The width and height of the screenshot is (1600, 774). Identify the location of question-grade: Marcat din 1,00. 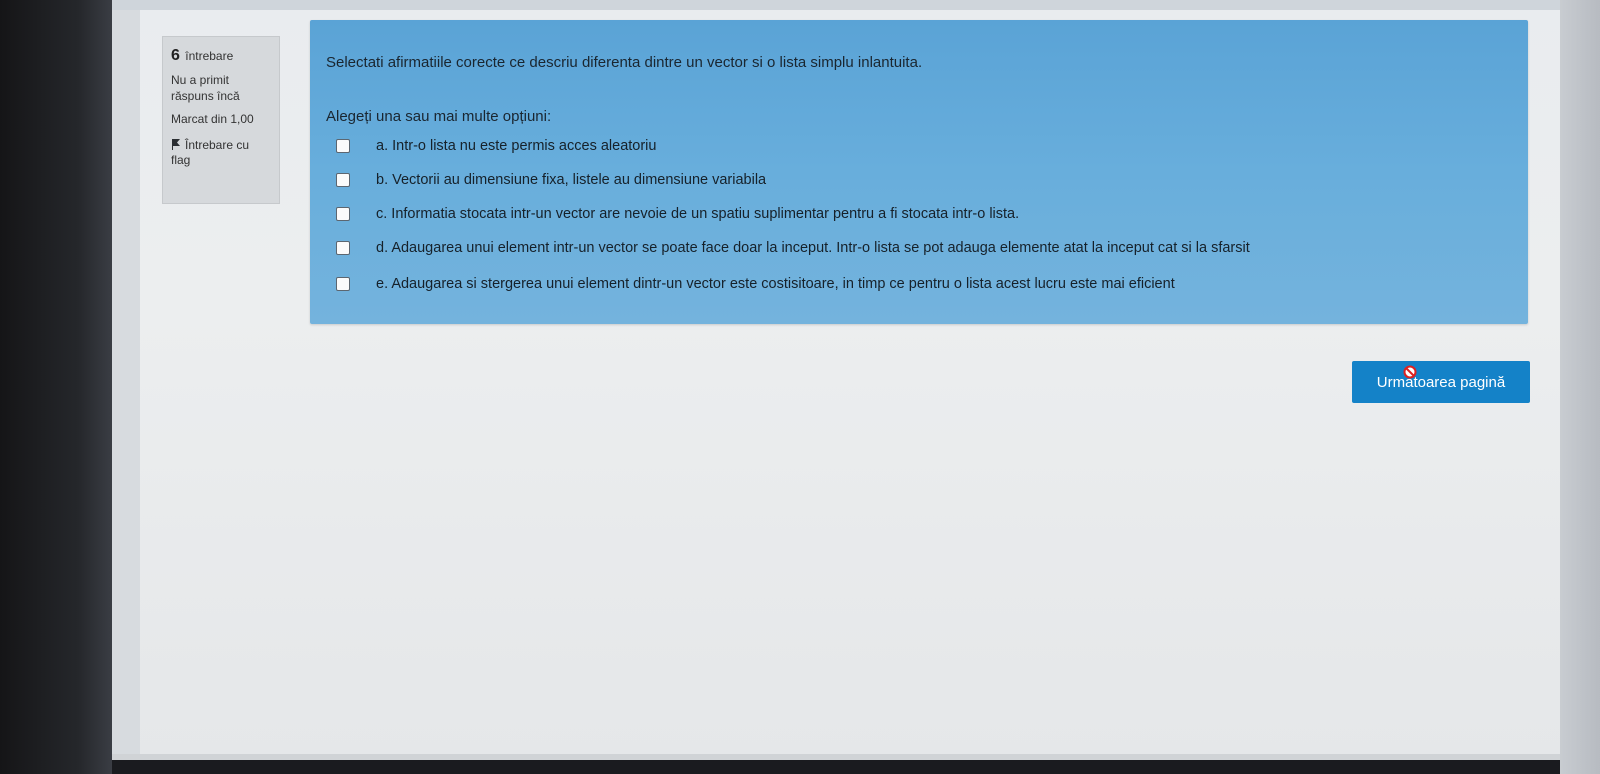
(212, 119).